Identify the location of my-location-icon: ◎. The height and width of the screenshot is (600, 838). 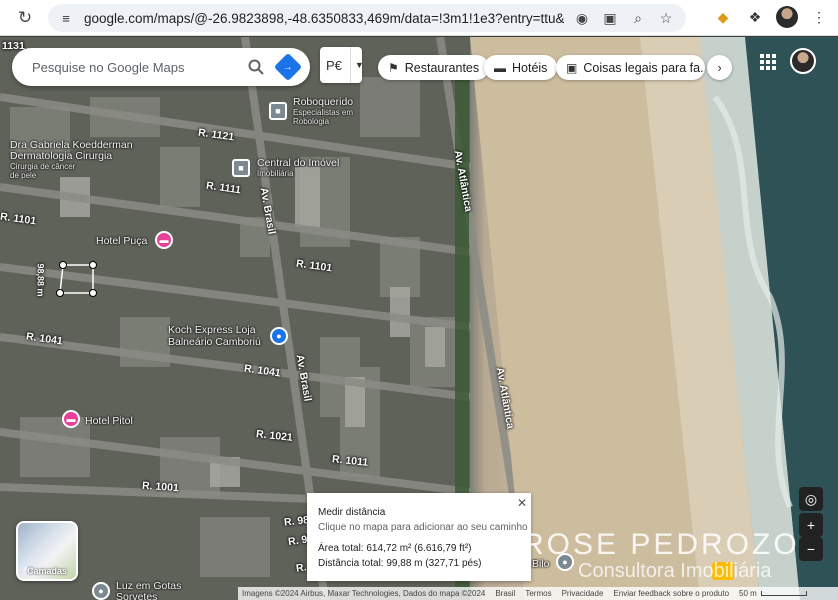
(811, 499).